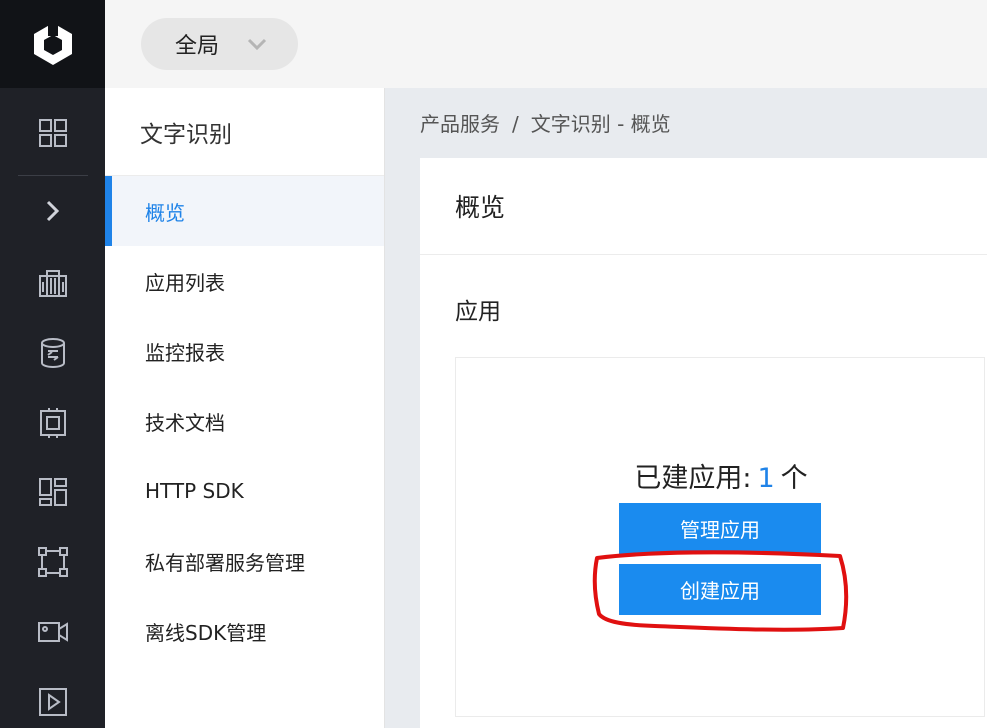 The image size is (987, 728). What do you see at coordinates (244, 421) in the screenshot?
I see `sidebar-item-docs: 技术文档` at bounding box center [244, 421].